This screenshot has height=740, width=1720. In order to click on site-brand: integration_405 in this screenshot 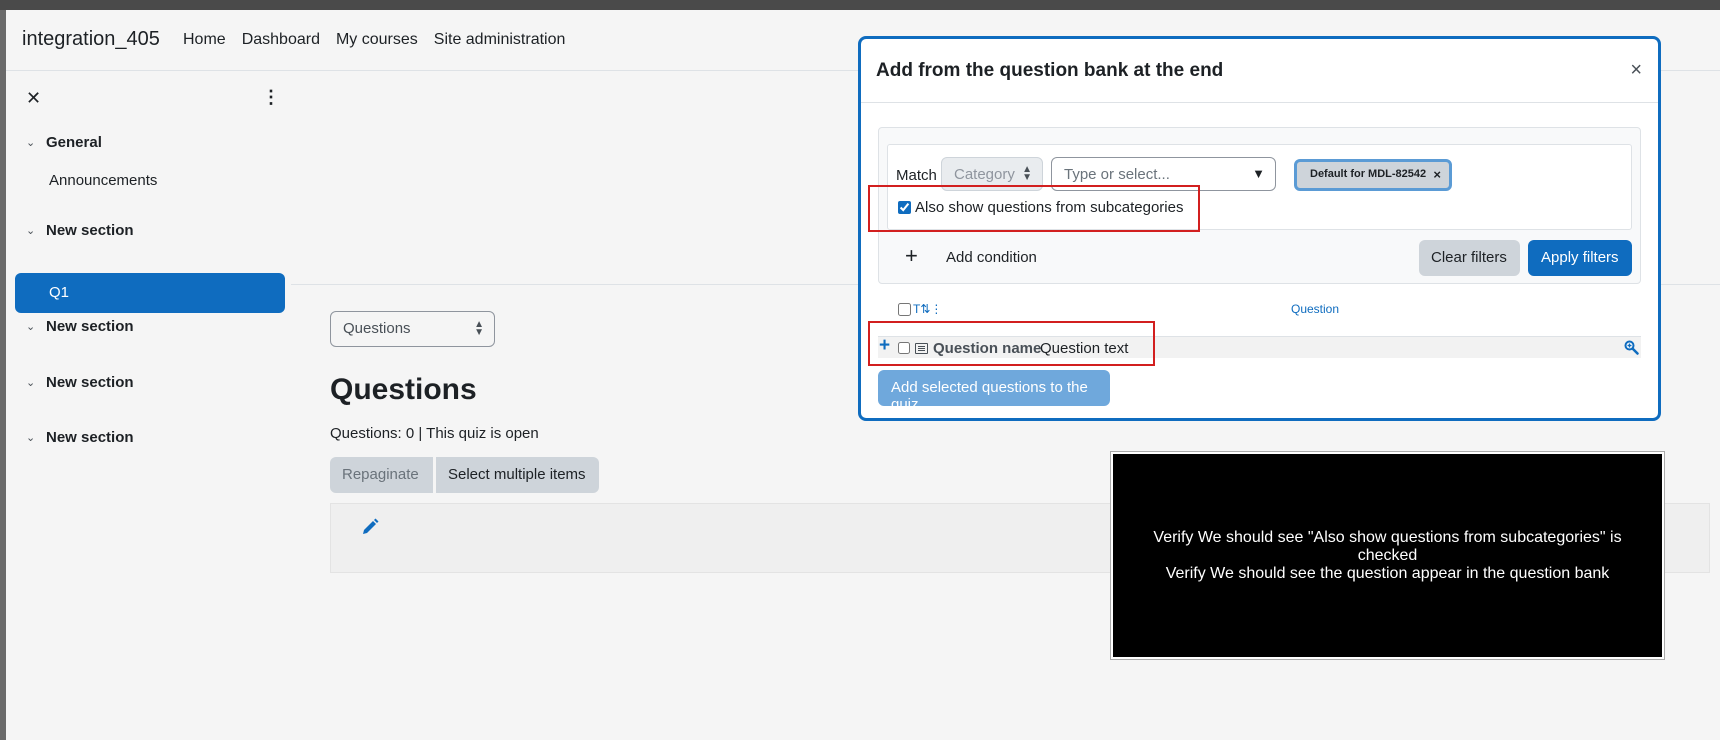, I will do `click(91, 39)`.